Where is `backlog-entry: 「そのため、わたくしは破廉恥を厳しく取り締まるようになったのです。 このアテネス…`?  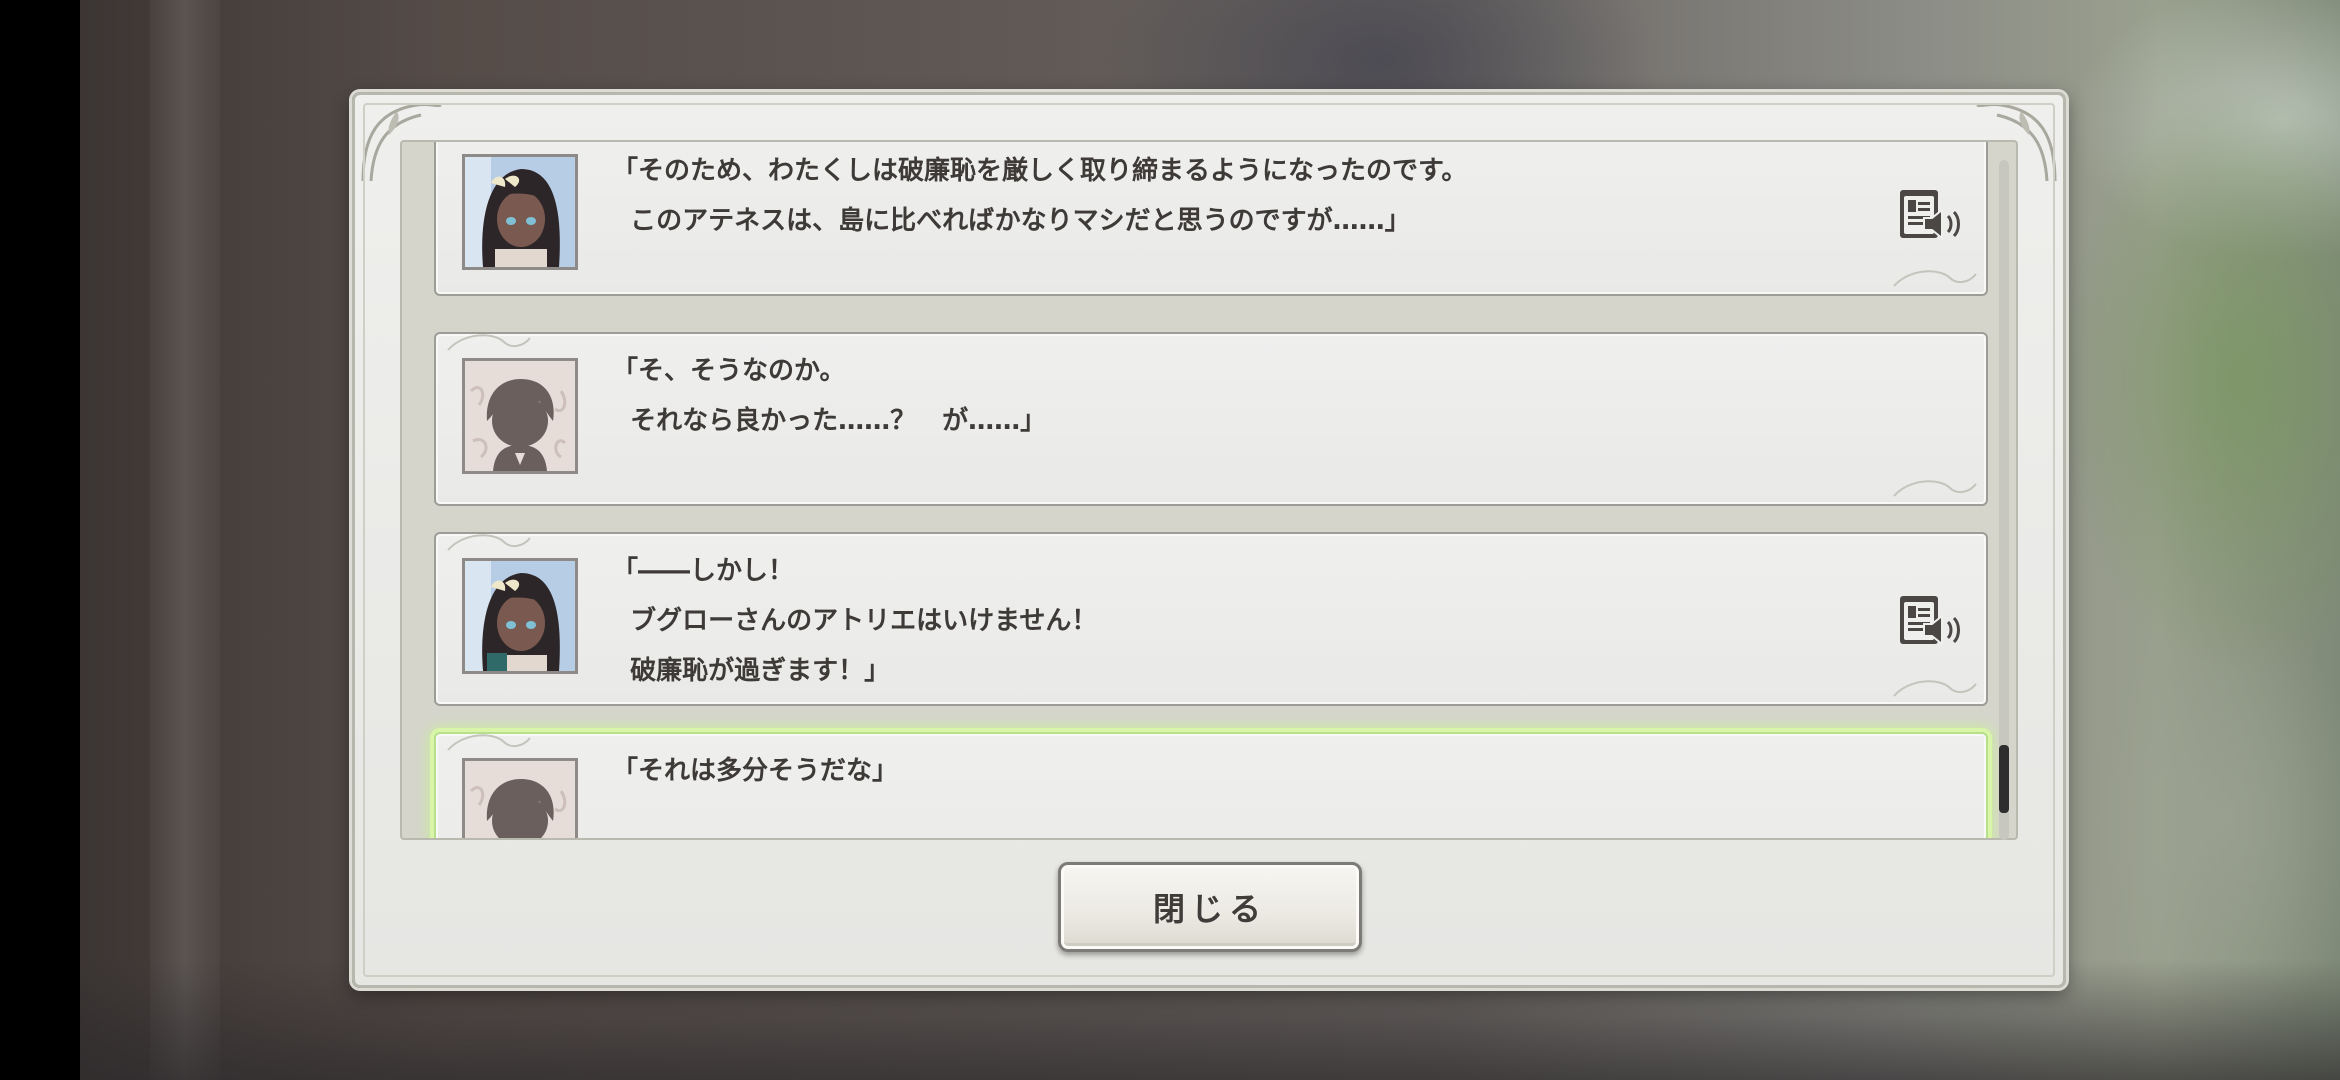 backlog-entry: 「そのため、わたくしは破廉恥を厳しく取り締まるようになったのです。 このアテネス… is located at coordinates (1211, 219).